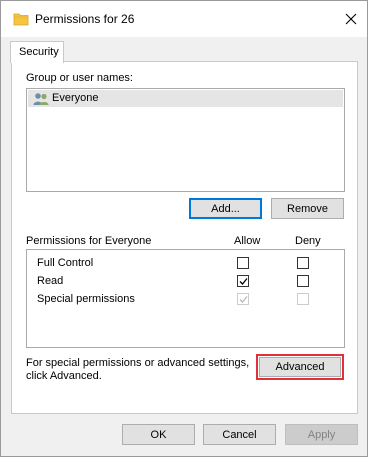  I want to click on ok-button: OK, so click(158, 434).